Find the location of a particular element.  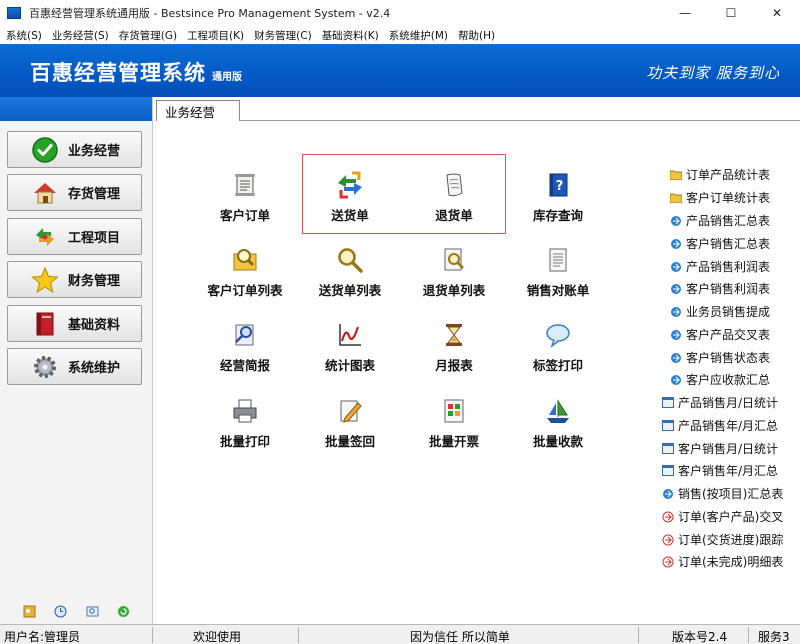

status-motto: 因为信任 所以简单 is located at coordinates (460, 637).